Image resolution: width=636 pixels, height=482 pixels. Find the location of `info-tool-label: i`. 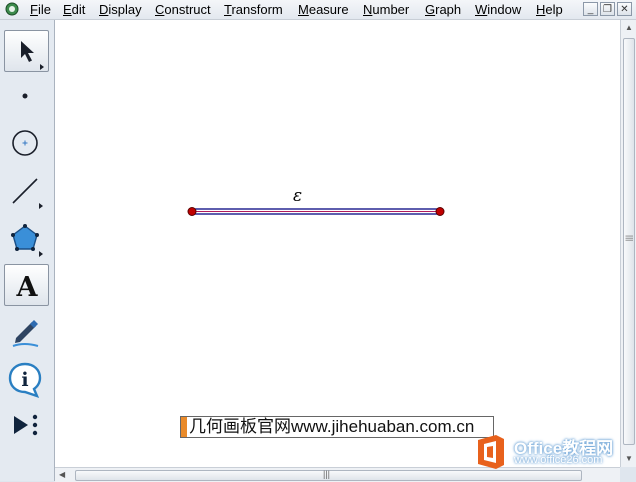

info-tool-label: i is located at coordinates (24, 380).